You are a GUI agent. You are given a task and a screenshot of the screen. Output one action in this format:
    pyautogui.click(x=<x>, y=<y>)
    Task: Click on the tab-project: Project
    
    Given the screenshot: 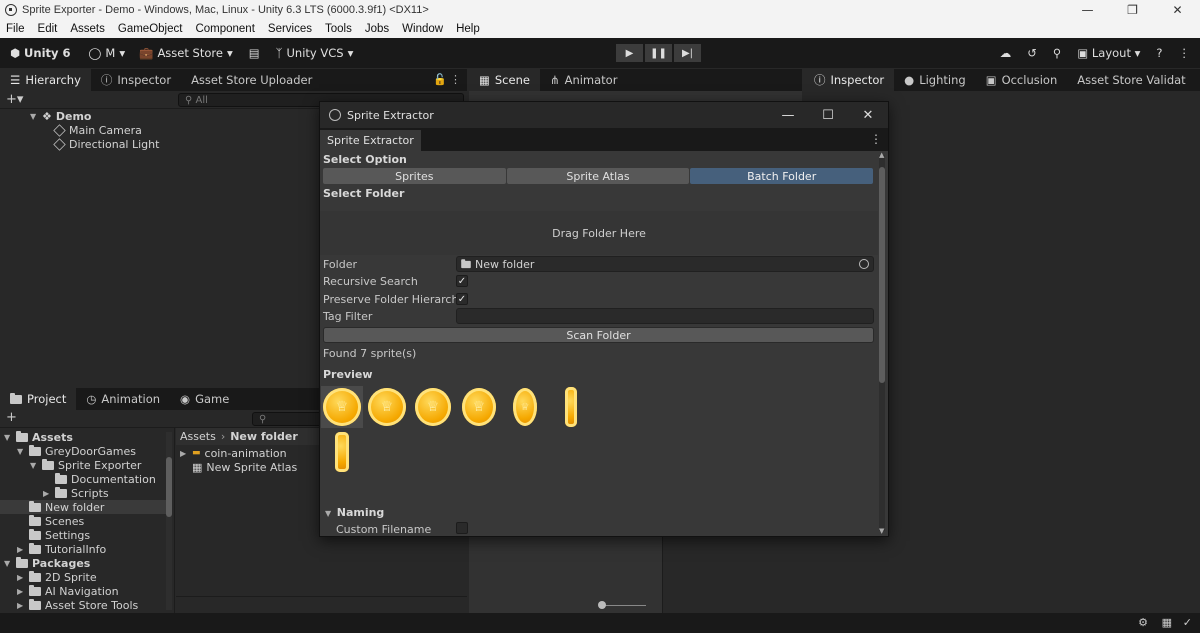 What is the action you would take?
    pyautogui.click(x=38, y=399)
    